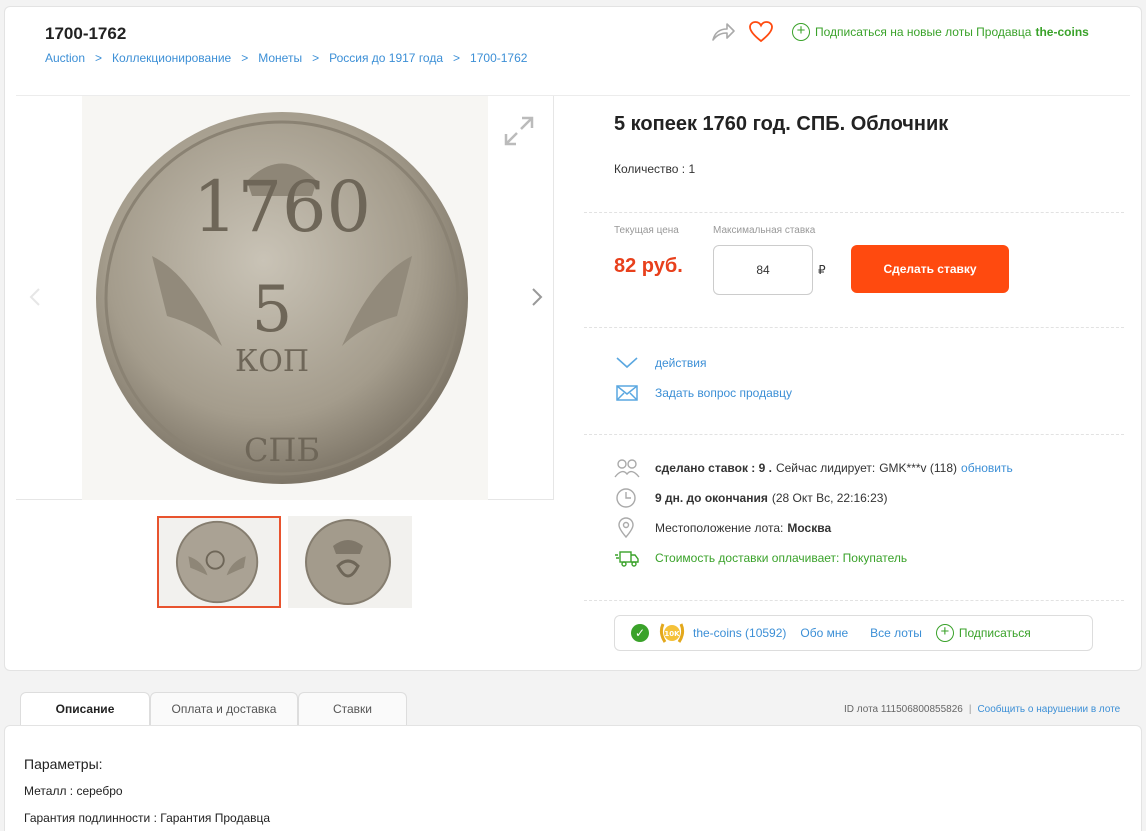 This screenshot has width=1146, height=831. I want to click on leader-prefix: Сейчас лидирует:, so click(825, 468).